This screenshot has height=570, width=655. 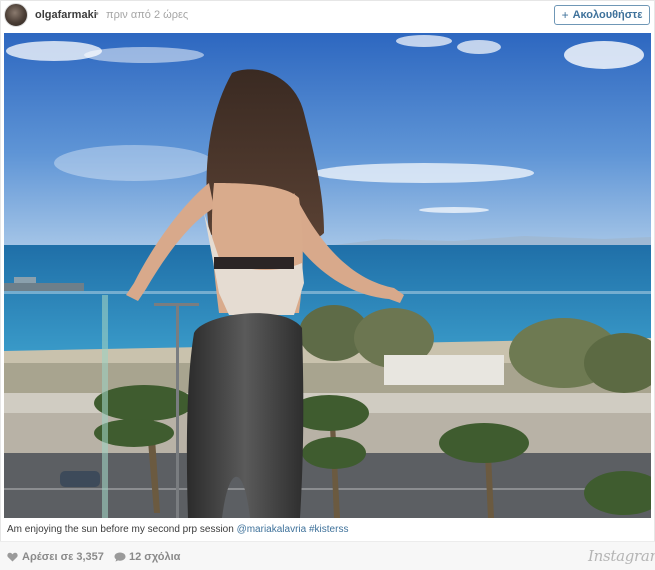 What do you see at coordinates (154, 557) in the screenshot?
I see `comments-count: 12 σχόλια` at bounding box center [154, 557].